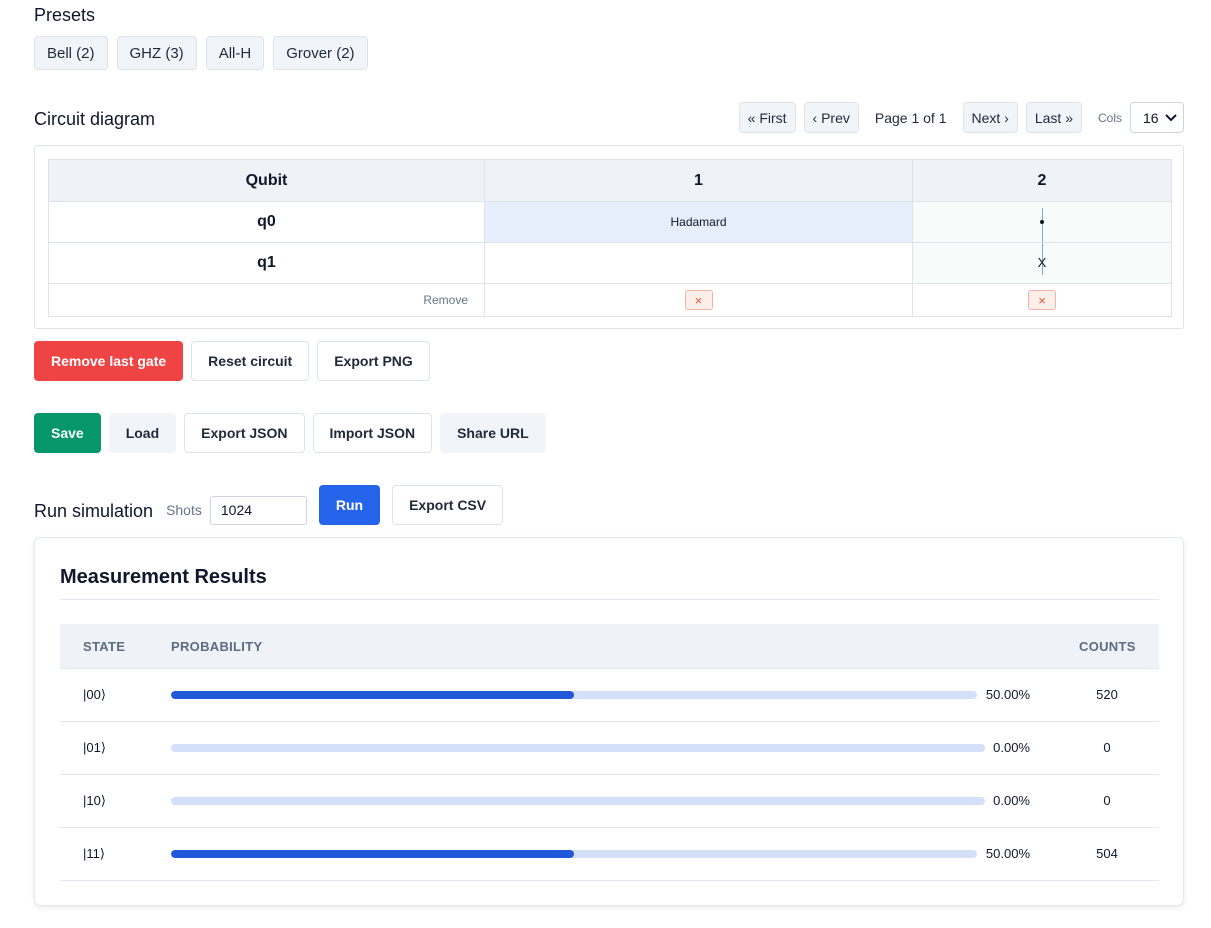 The height and width of the screenshot is (928, 1211). What do you see at coordinates (244, 433) in the screenshot?
I see `export-json-button: Export JSON` at bounding box center [244, 433].